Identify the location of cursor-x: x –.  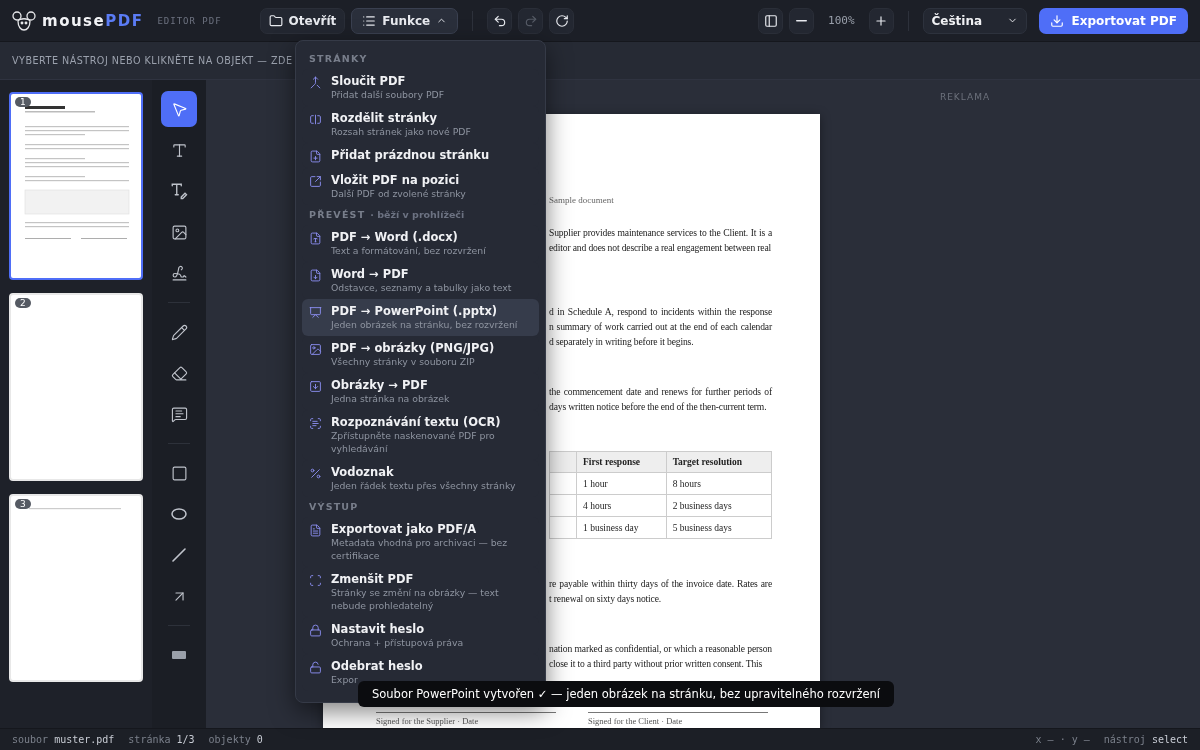
(1044, 739).